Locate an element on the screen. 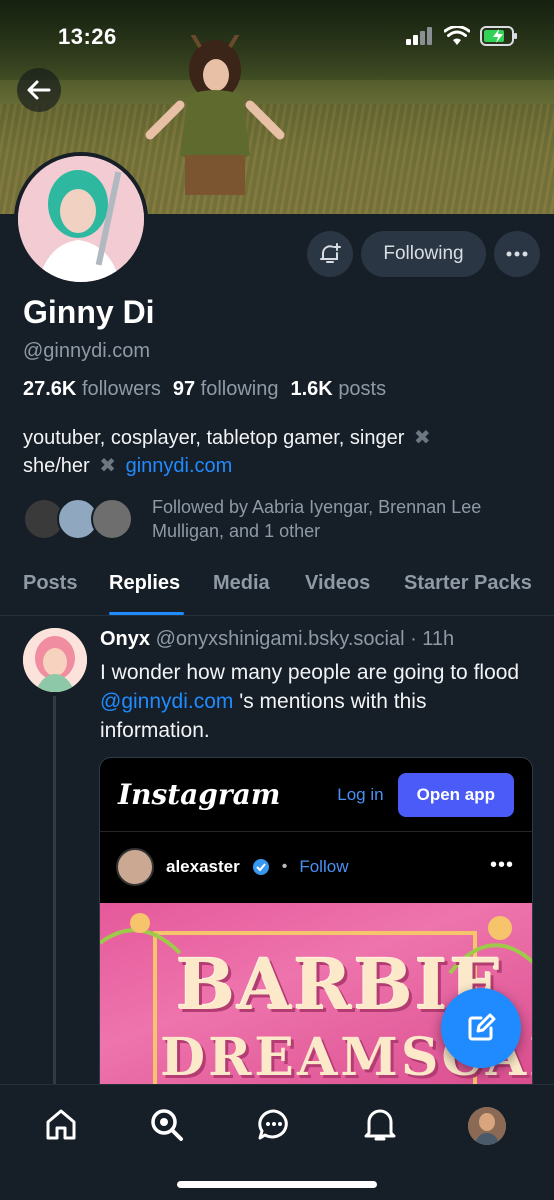 The width and height of the screenshot is (554, 1200). status-time: 13:26 is located at coordinates (87, 36).